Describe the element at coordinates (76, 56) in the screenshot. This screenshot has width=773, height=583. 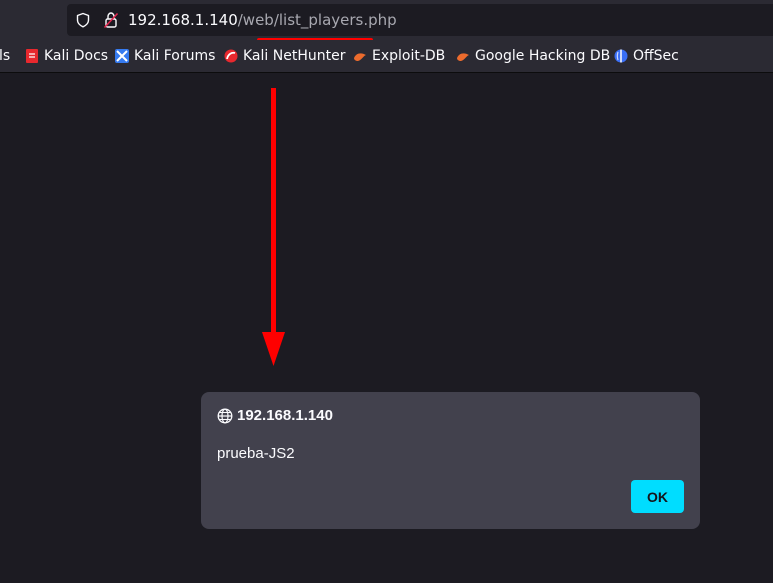
I see `bookmark-label: Kali Docs` at that location.